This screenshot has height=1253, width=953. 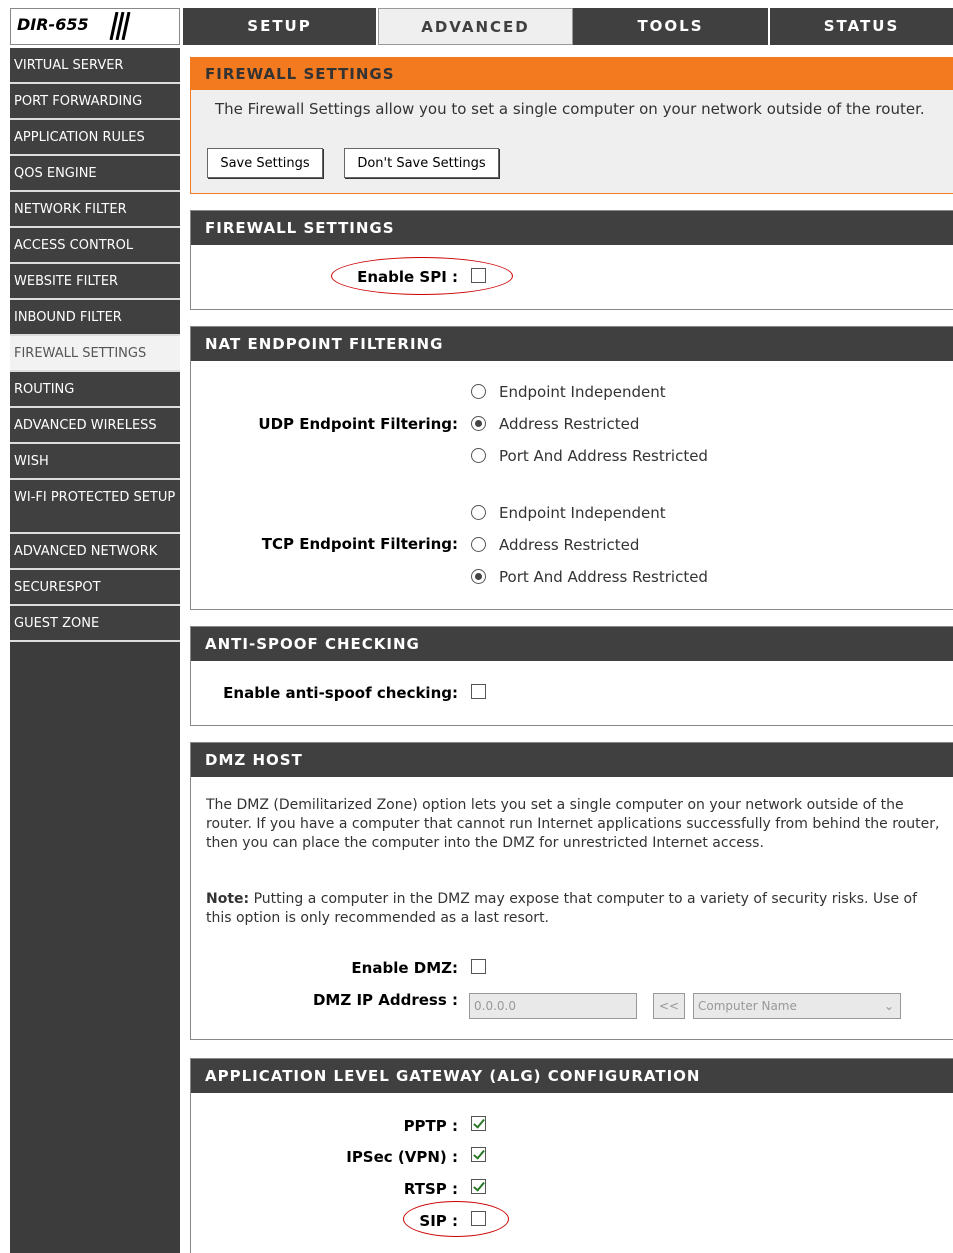 What do you see at coordinates (358, 424) in the screenshot?
I see `udp-filtering-label: UDP Endpoint Filtering:` at bounding box center [358, 424].